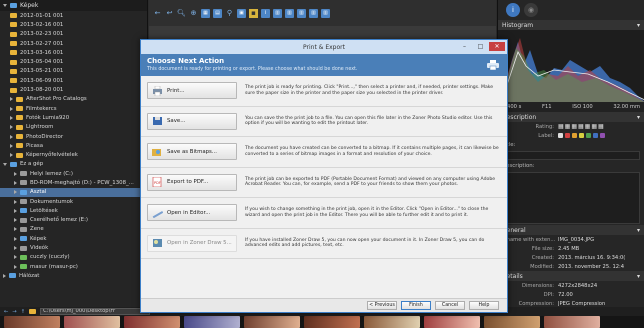  Describe the element at coordinates (73, 24) in the screenshot. I see `tree-folder: 2013-02-16 001` at that location.